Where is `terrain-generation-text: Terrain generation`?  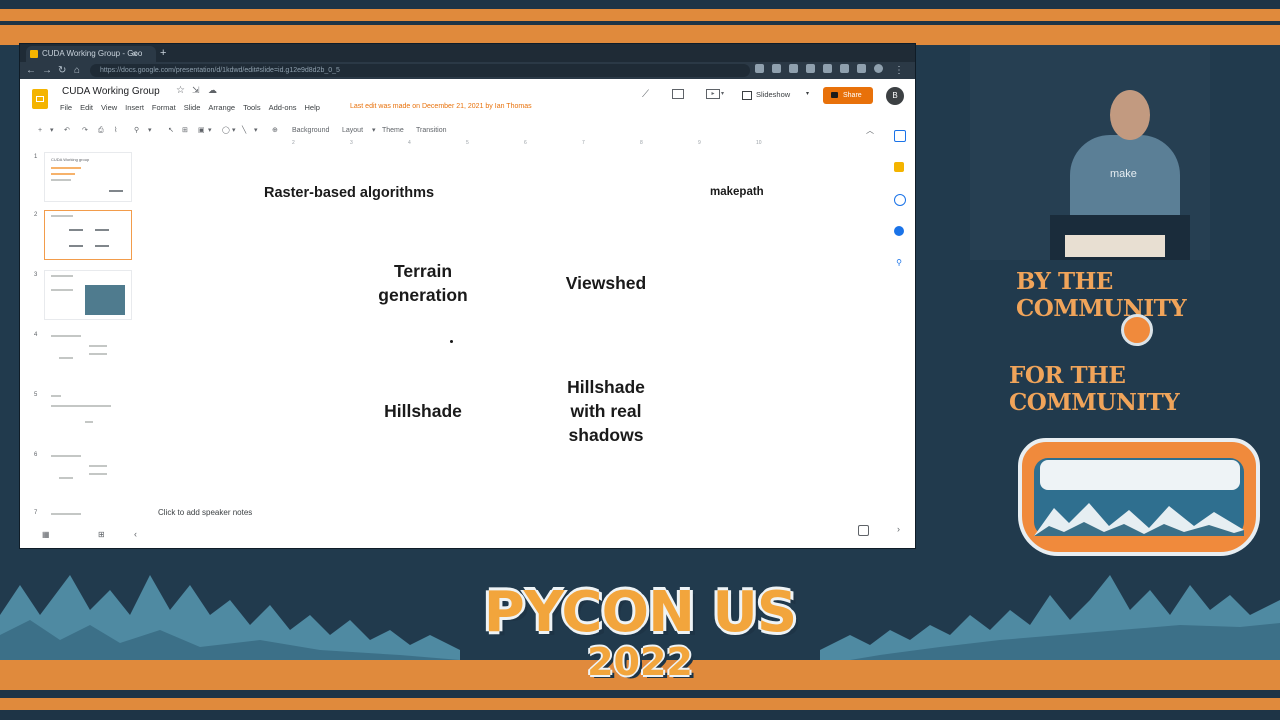 terrain-generation-text: Terrain generation is located at coordinates (423, 283).